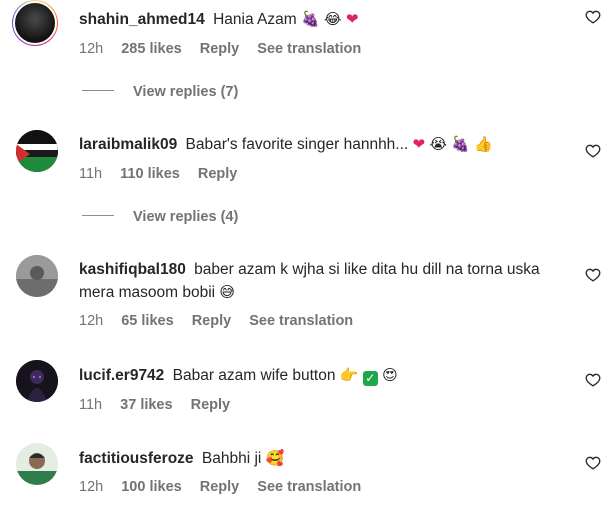 Image resolution: width=615 pixels, height=509 pixels. What do you see at coordinates (150, 174) in the screenshot?
I see `likes-count: 110 likes` at bounding box center [150, 174].